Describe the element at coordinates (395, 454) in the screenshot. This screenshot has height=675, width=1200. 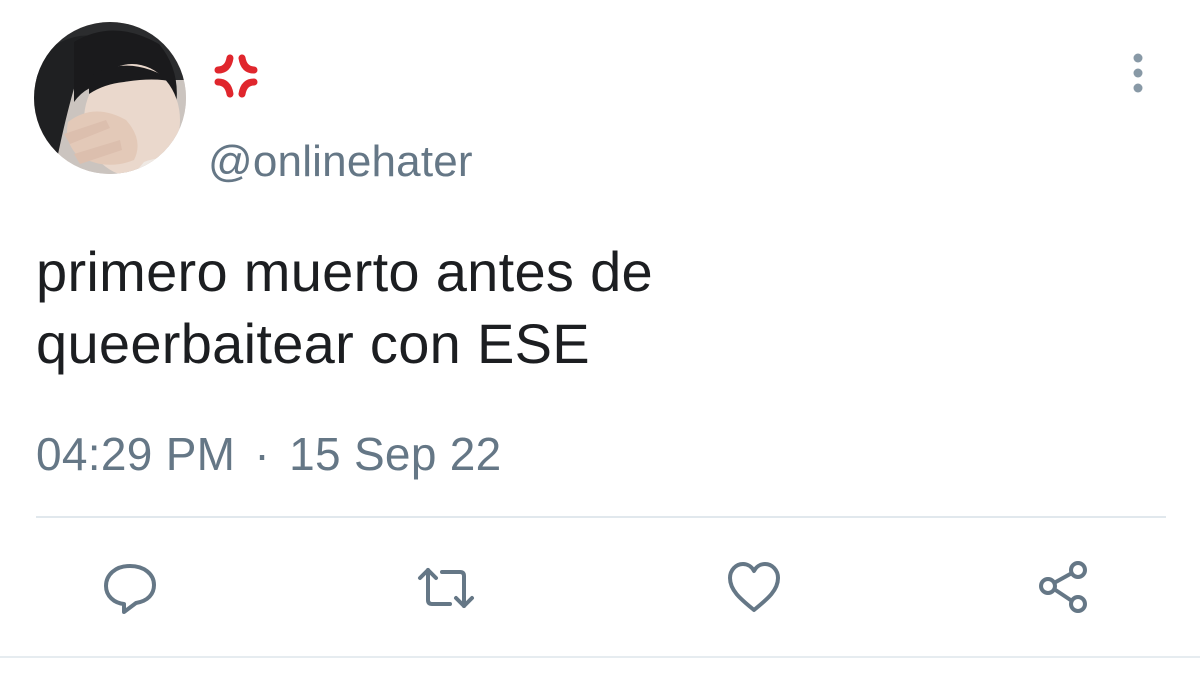
I see `tweet-date: 15 Sep 22` at that location.